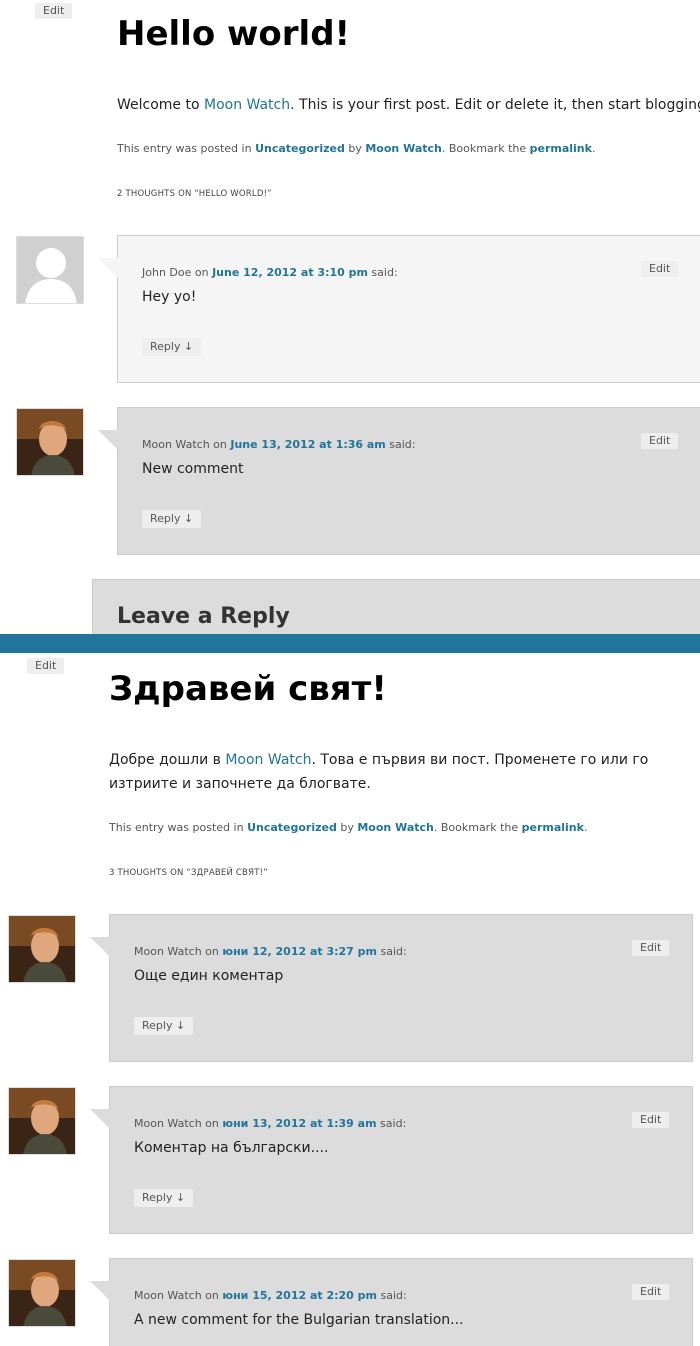  Describe the element at coordinates (167, 272) in the screenshot. I see `comment-author: John Doe` at that location.